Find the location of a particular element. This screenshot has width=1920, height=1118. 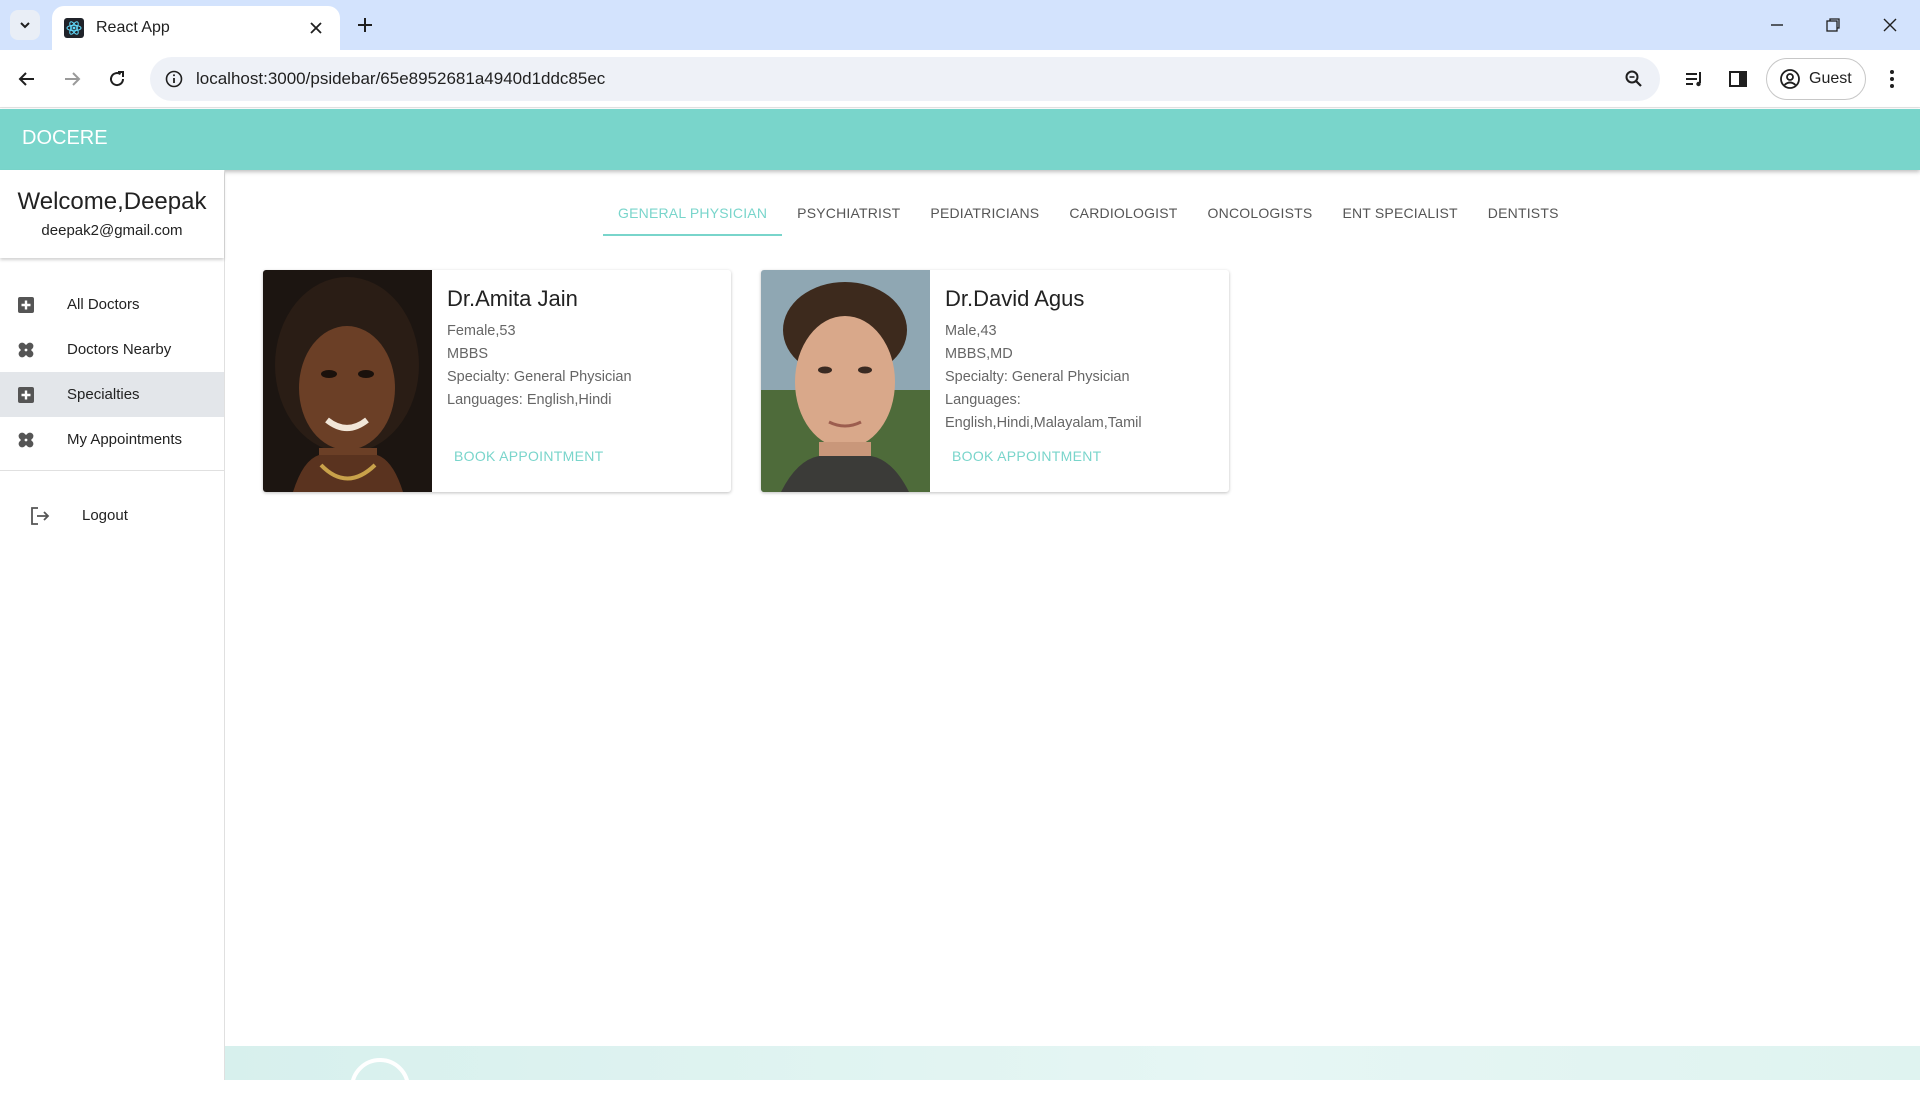

doctor-degree: MBBS is located at coordinates (468, 354).